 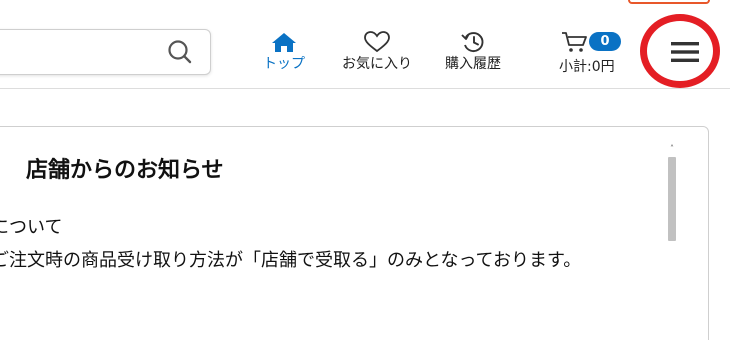 I want to click on scroll-thumb, so click(x=672, y=199).